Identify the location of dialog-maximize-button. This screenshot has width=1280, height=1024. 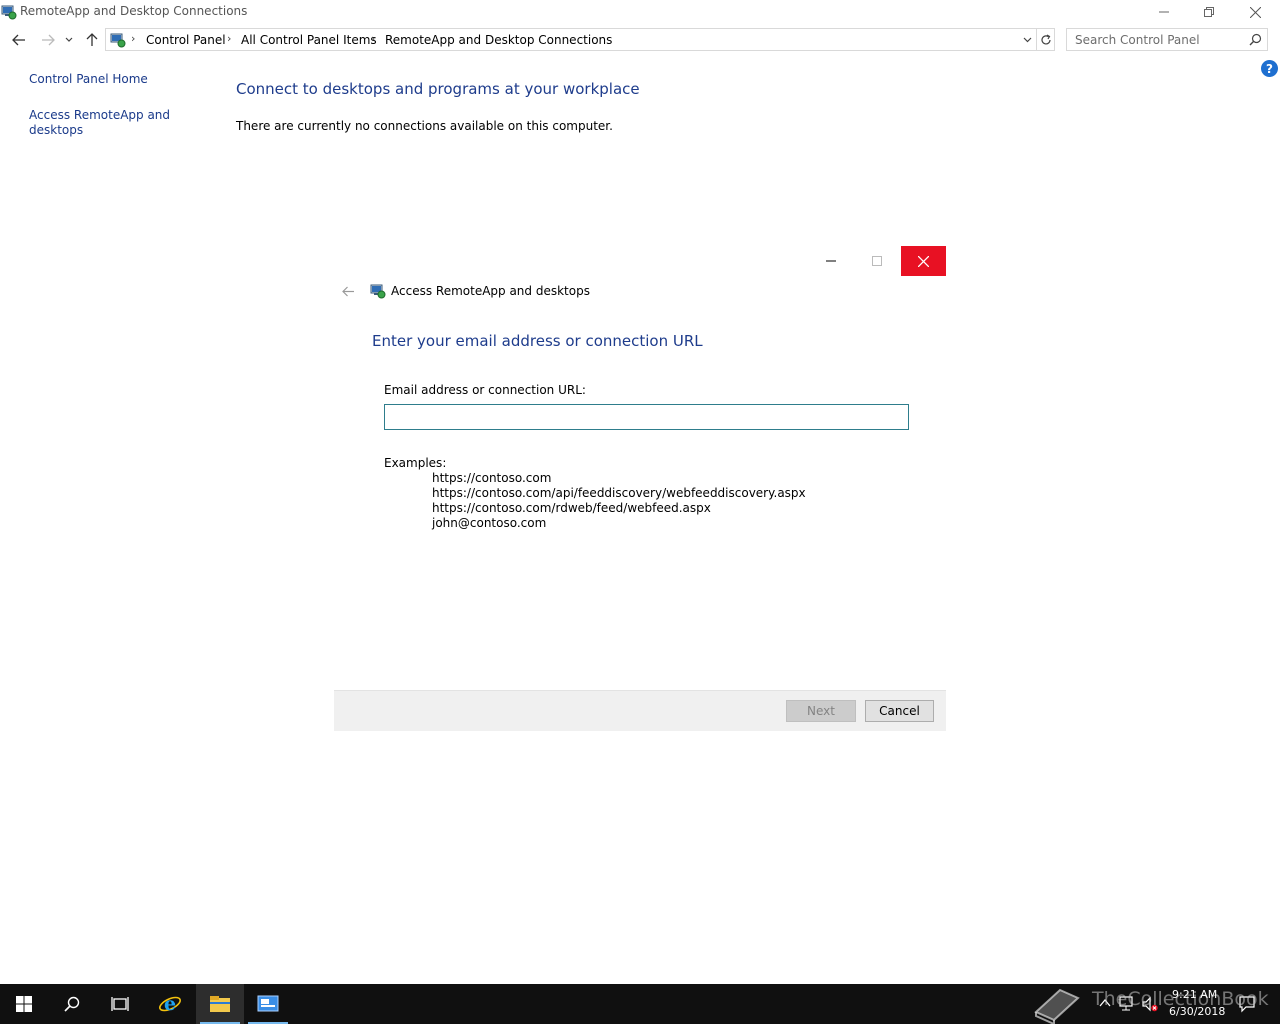
(877, 261).